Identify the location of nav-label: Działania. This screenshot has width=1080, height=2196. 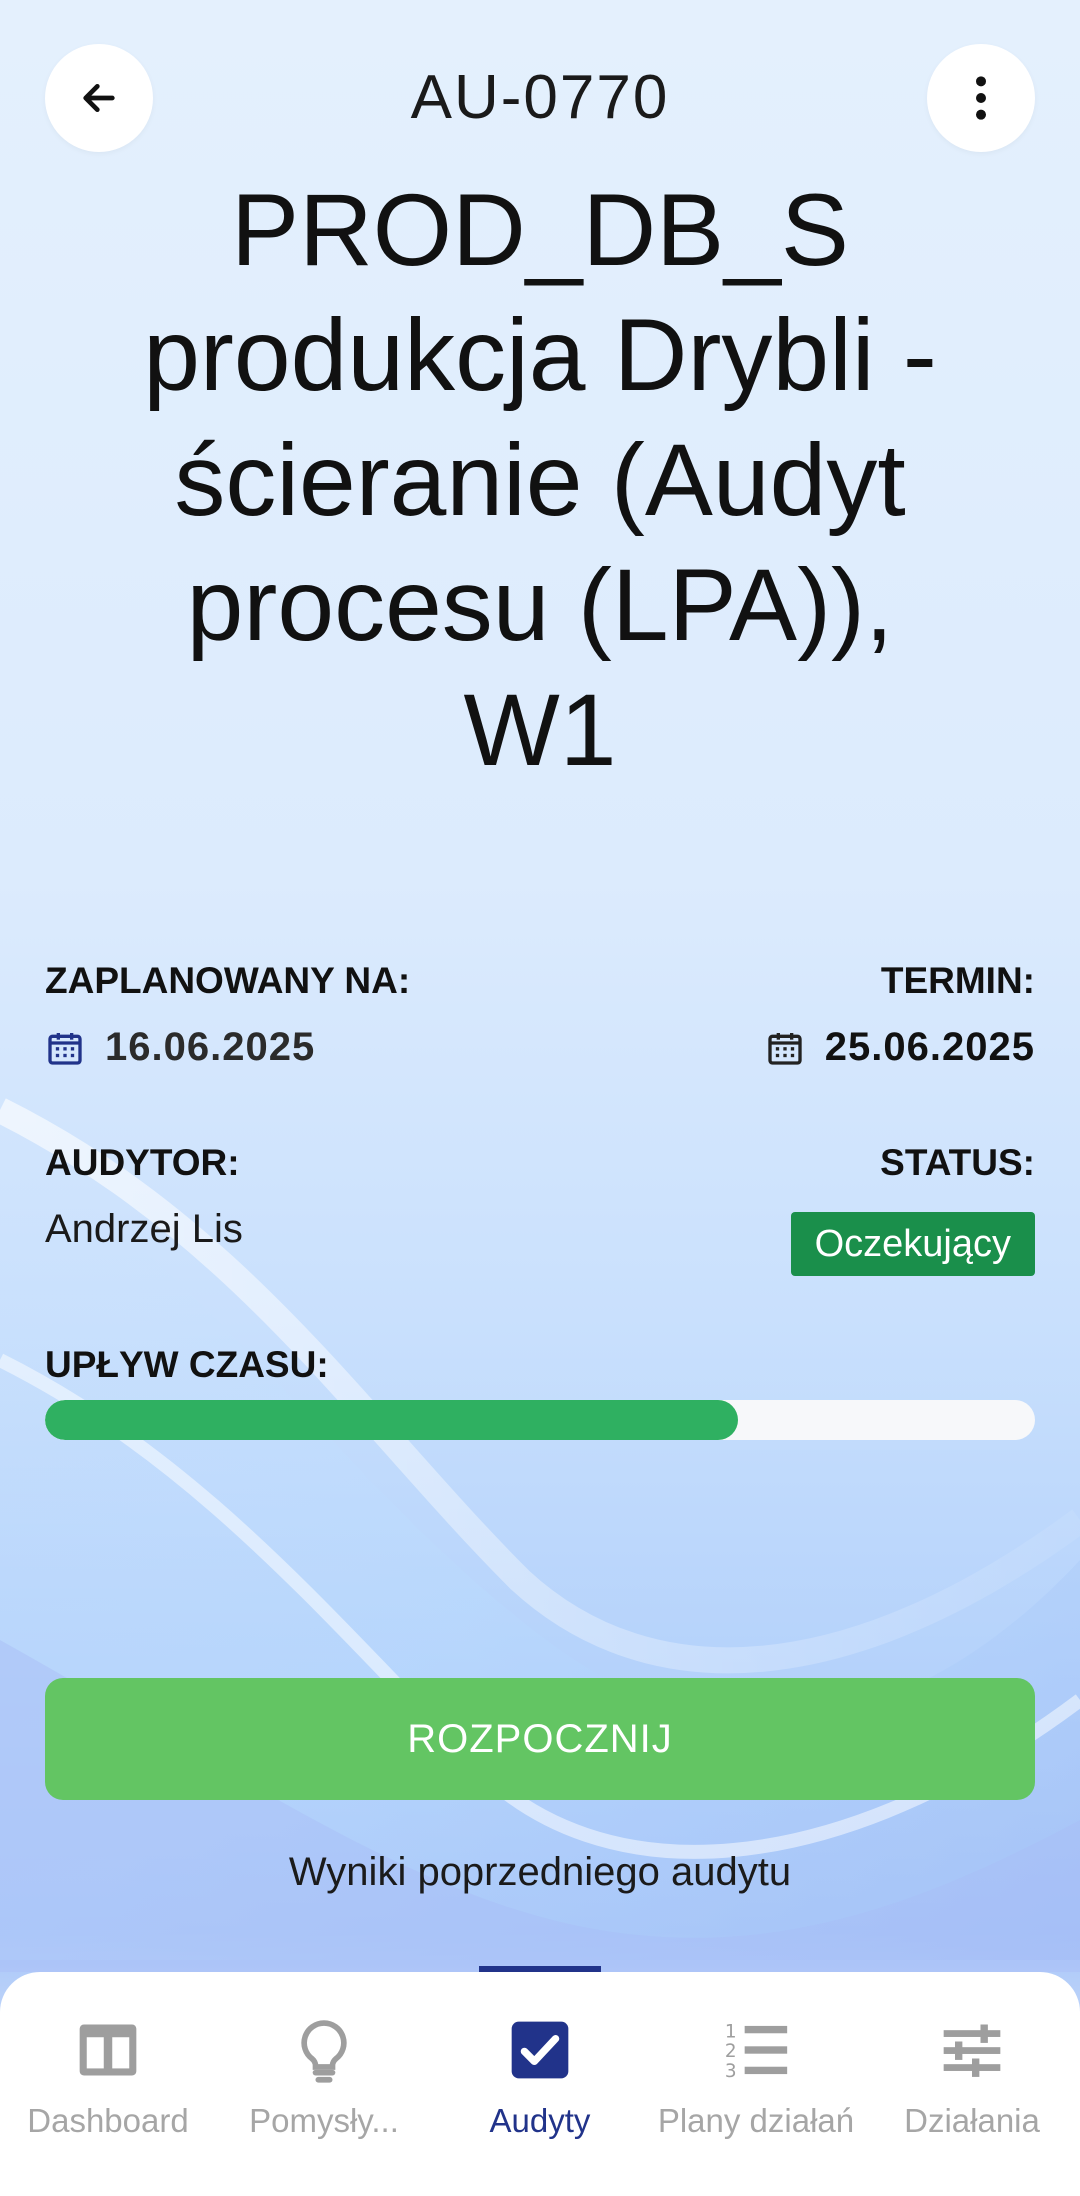
(972, 2120).